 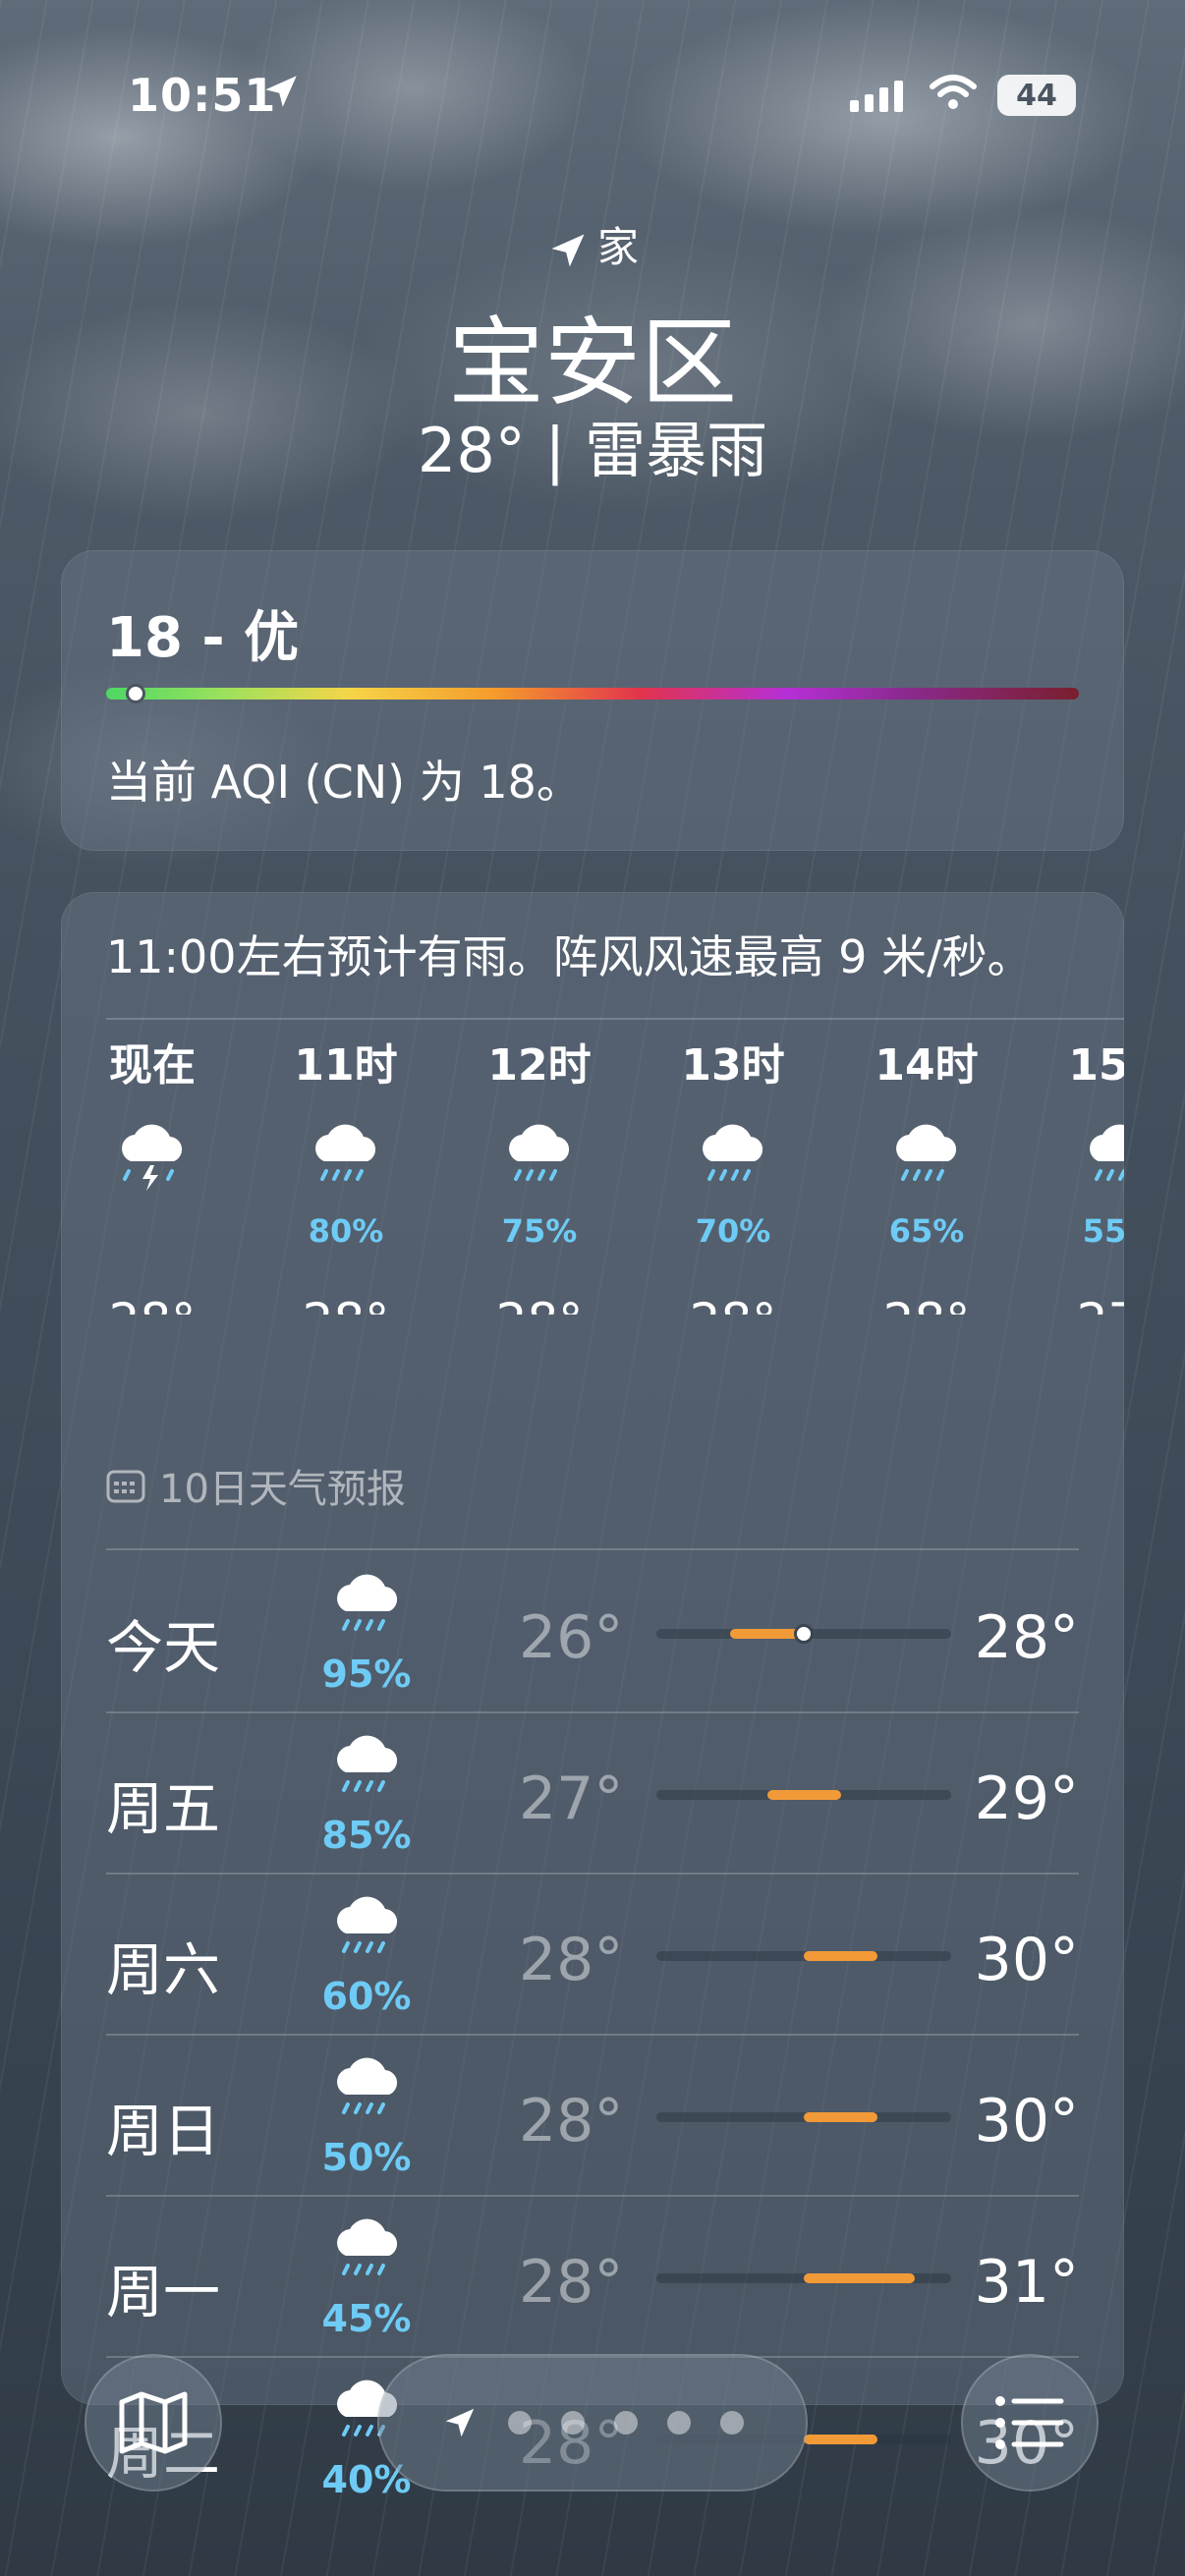 What do you see at coordinates (1076, 1304) in the screenshot?
I see `hour-temperature: 27°` at bounding box center [1076, 1304].